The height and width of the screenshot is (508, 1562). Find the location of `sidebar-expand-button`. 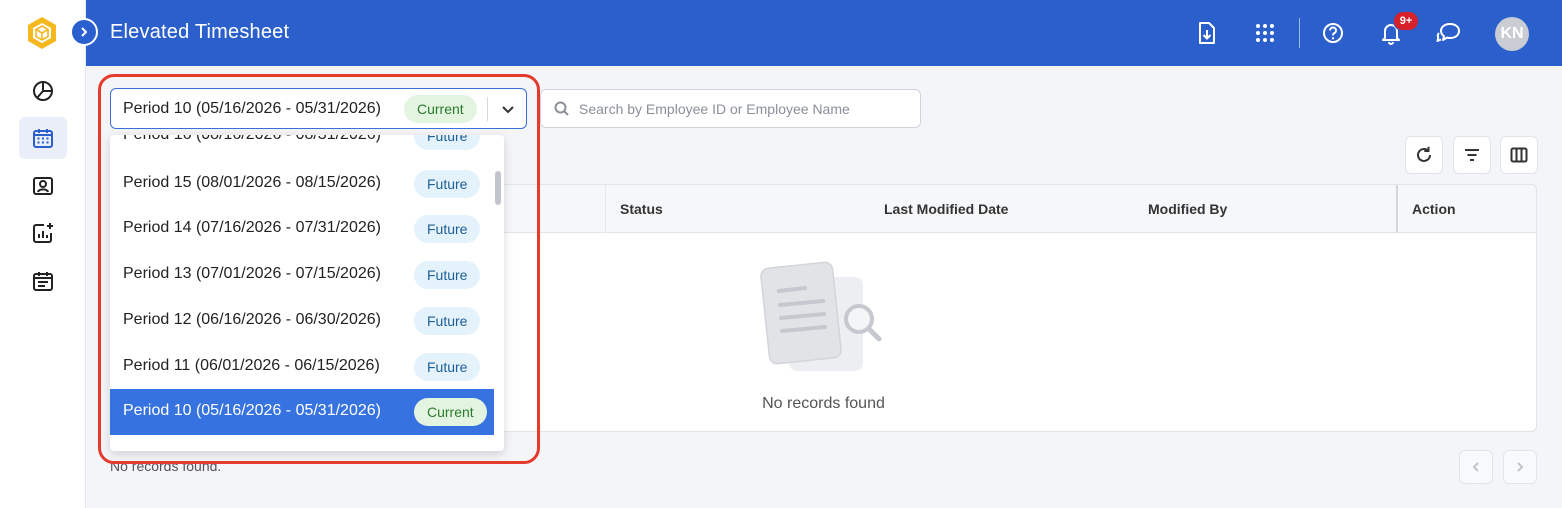

sidebar-expand-button is located at coordinates (84, 32).